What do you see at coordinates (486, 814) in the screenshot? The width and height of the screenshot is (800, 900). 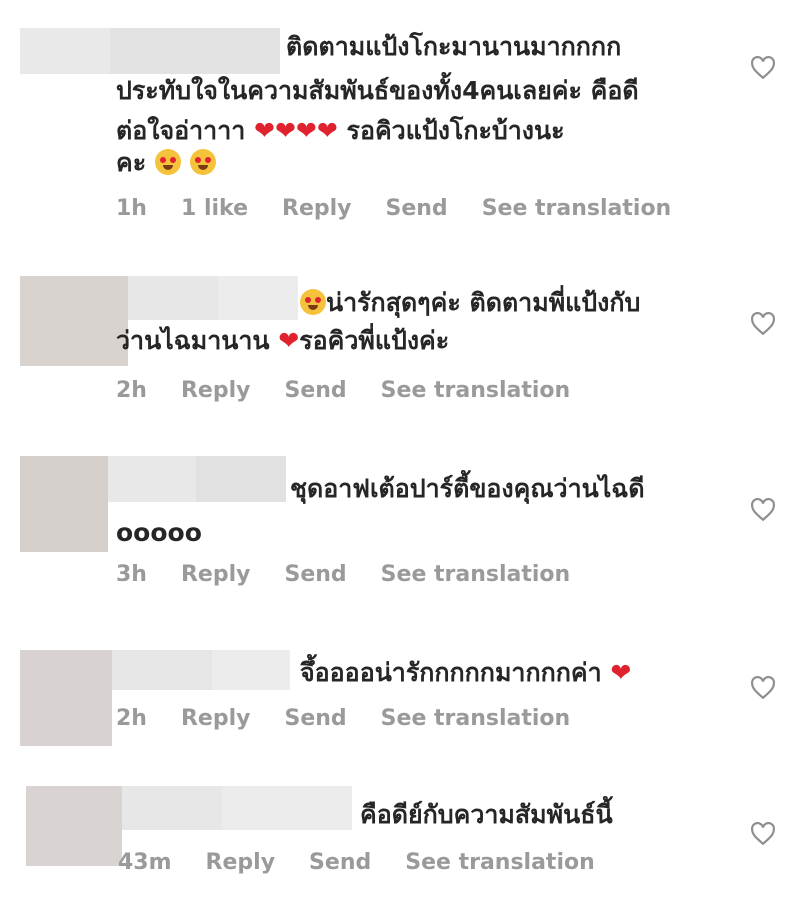 I see `comment-text: คือดีย์กับความสัมพันธ์นี้` at bounding box center [486, 814].